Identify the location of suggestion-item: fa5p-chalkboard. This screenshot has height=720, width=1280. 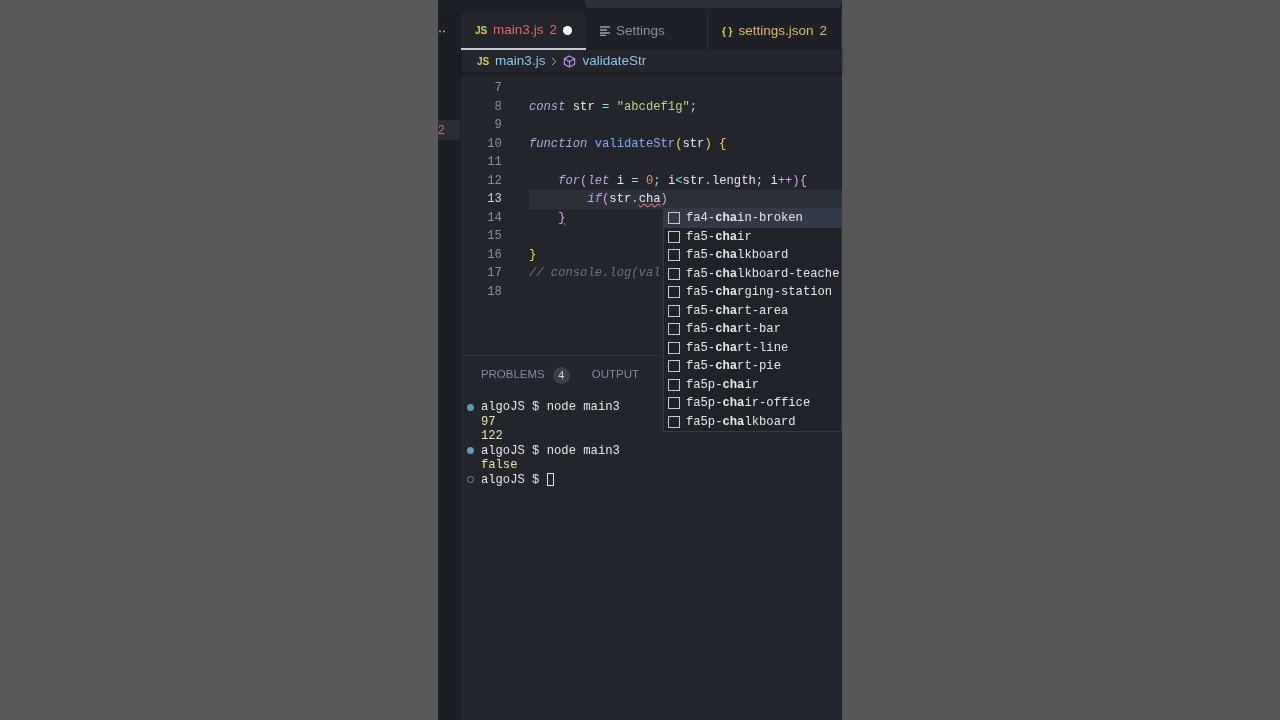
(752, 421).